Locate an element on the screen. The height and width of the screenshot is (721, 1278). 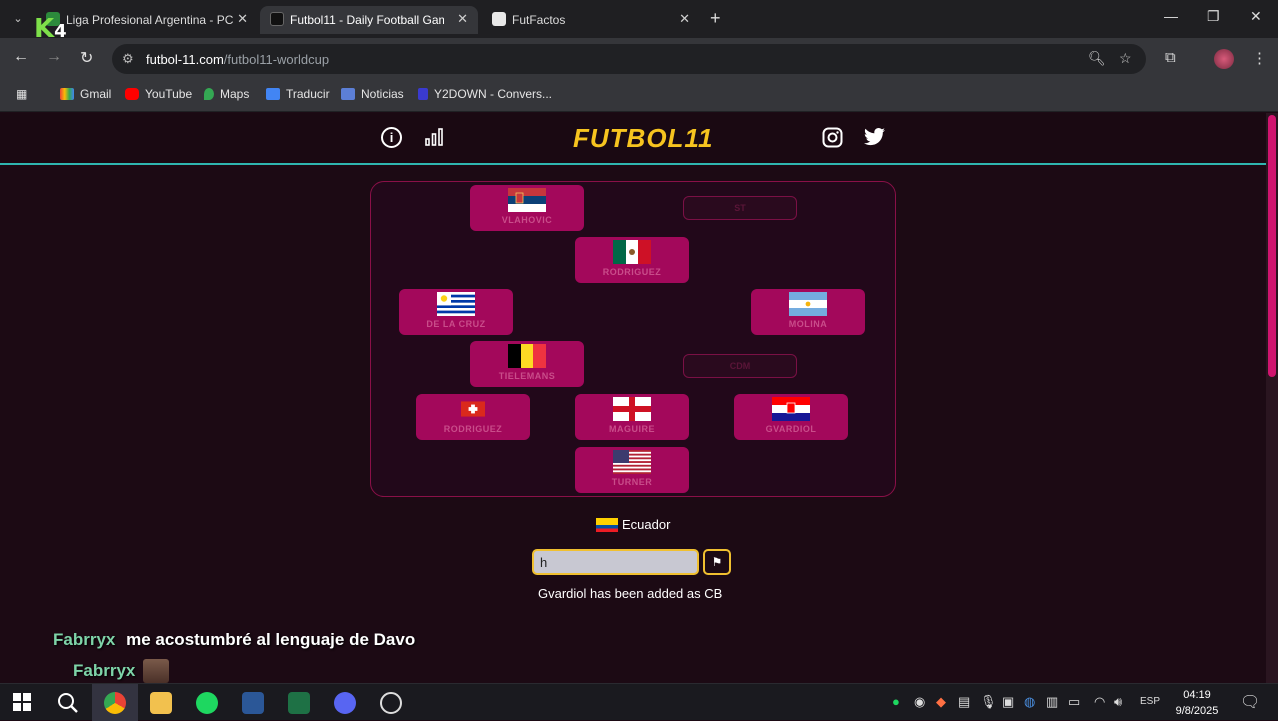
reload-icon: ↻ is located at coordinates (86, 58).